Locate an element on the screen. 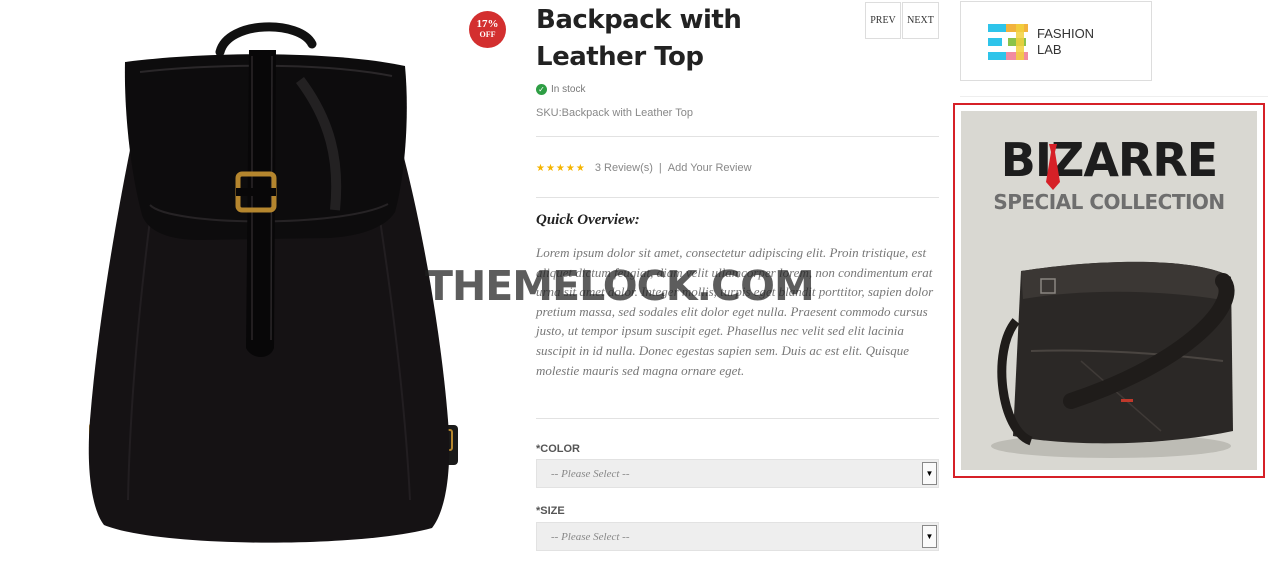 This screenshot has height=573, width=1268. check-circle-icon: ✓ is located at coordinates (541, 89).